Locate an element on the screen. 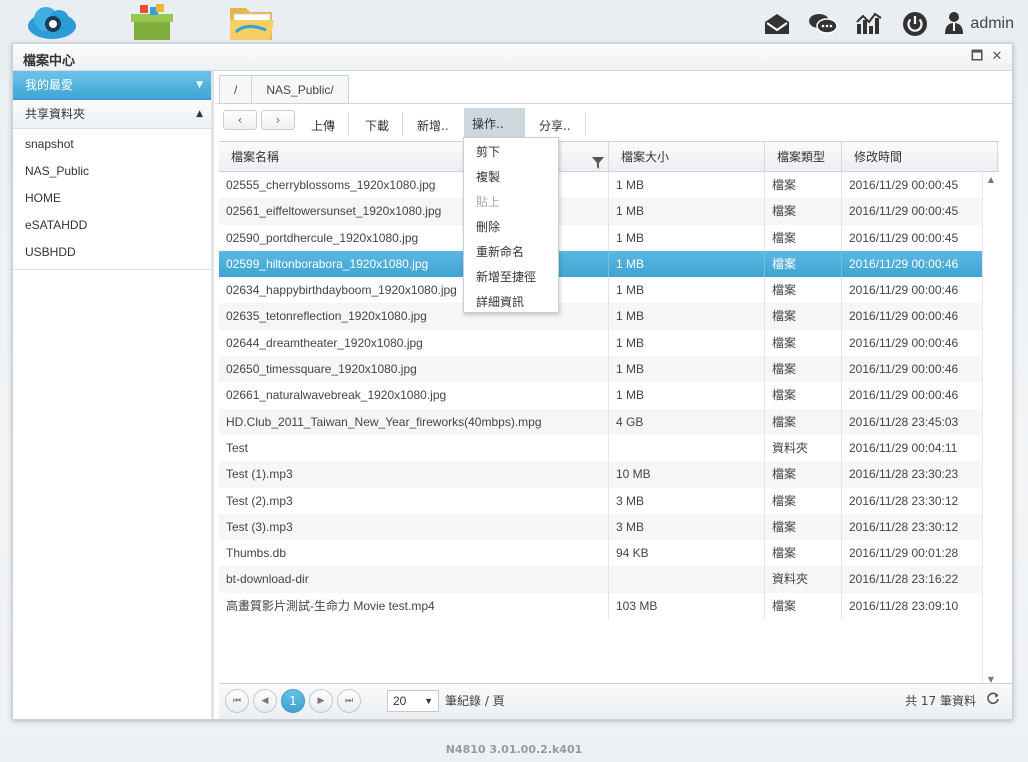  upload-button: 上傳 is located at coordinates (323, 121).